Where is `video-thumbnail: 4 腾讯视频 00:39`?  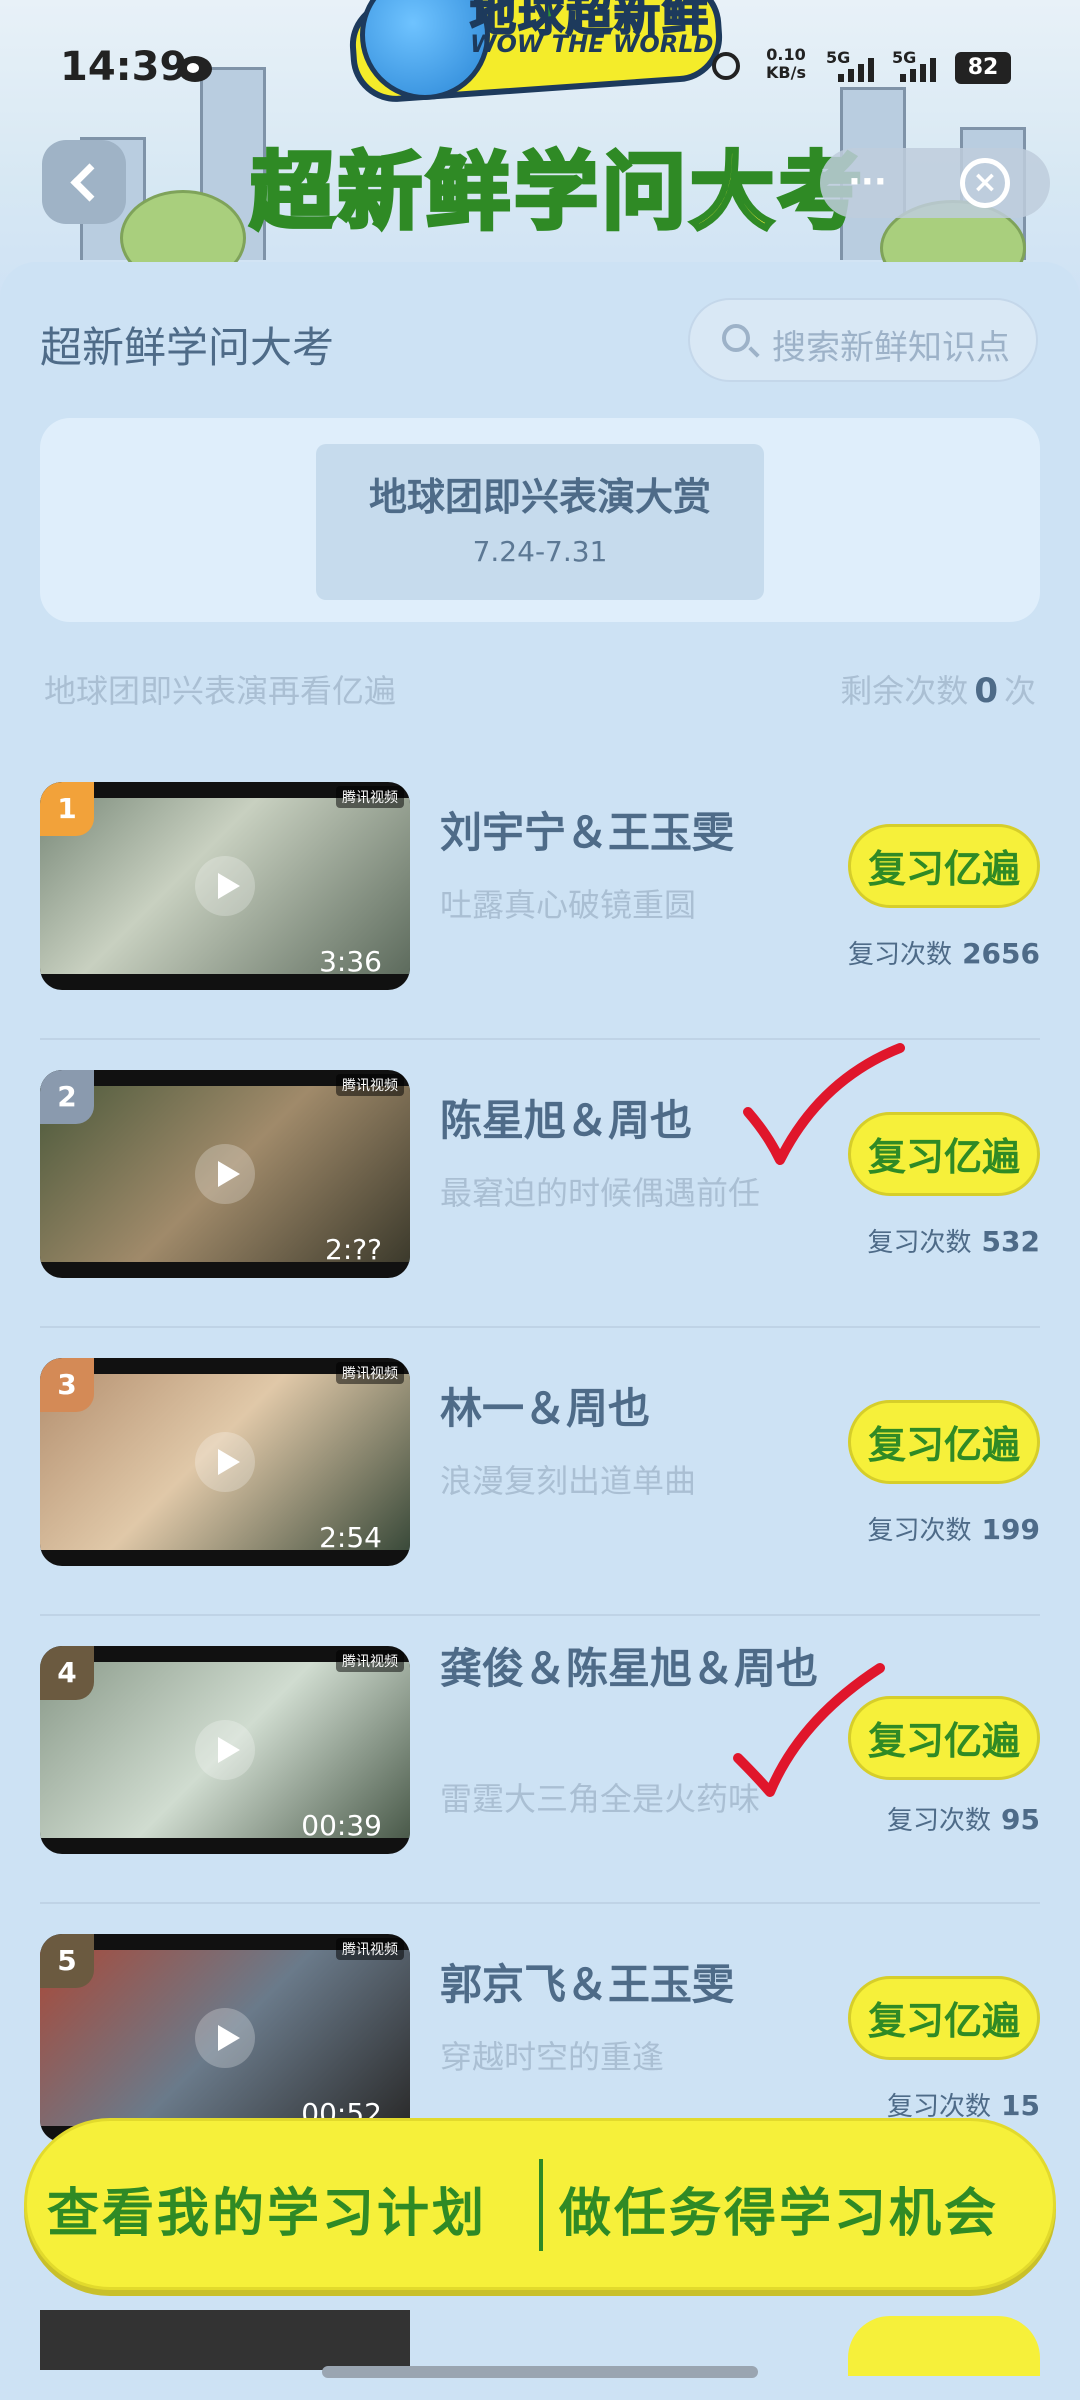
video-thumbnail: 4 腾讯视频 00:39 is located at coordinates (225, 1750).